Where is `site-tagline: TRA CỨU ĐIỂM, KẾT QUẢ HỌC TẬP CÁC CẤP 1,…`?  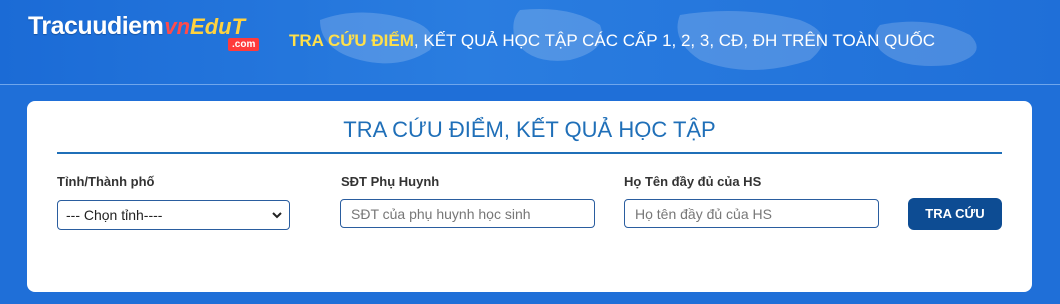 site-tagline: TRA CỨU ĐIỂM, KẾT QUẢ HỌC TẬP CÁC CẤP 1,… is located at coordinates (612, 41).